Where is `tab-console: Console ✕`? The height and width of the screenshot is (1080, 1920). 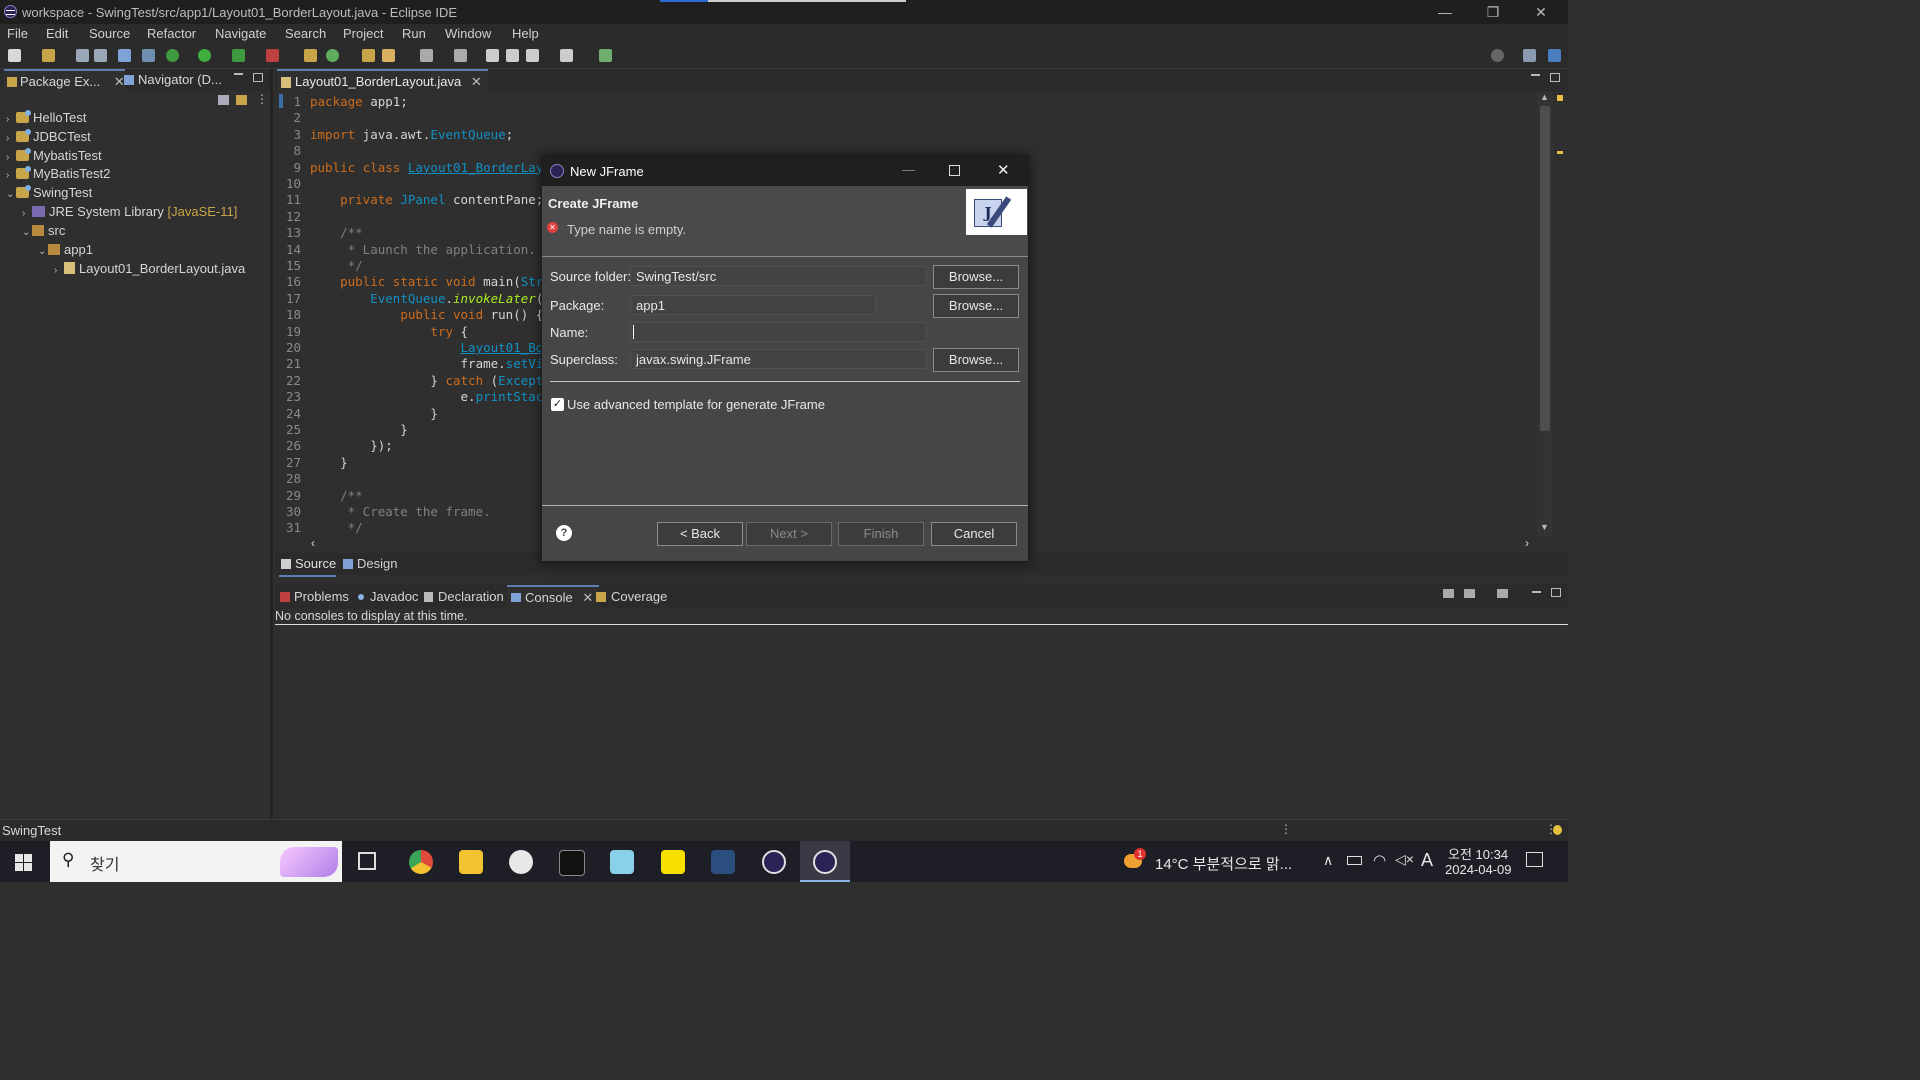 tab-console: Console ✕ is located at coordinates (553, 597).